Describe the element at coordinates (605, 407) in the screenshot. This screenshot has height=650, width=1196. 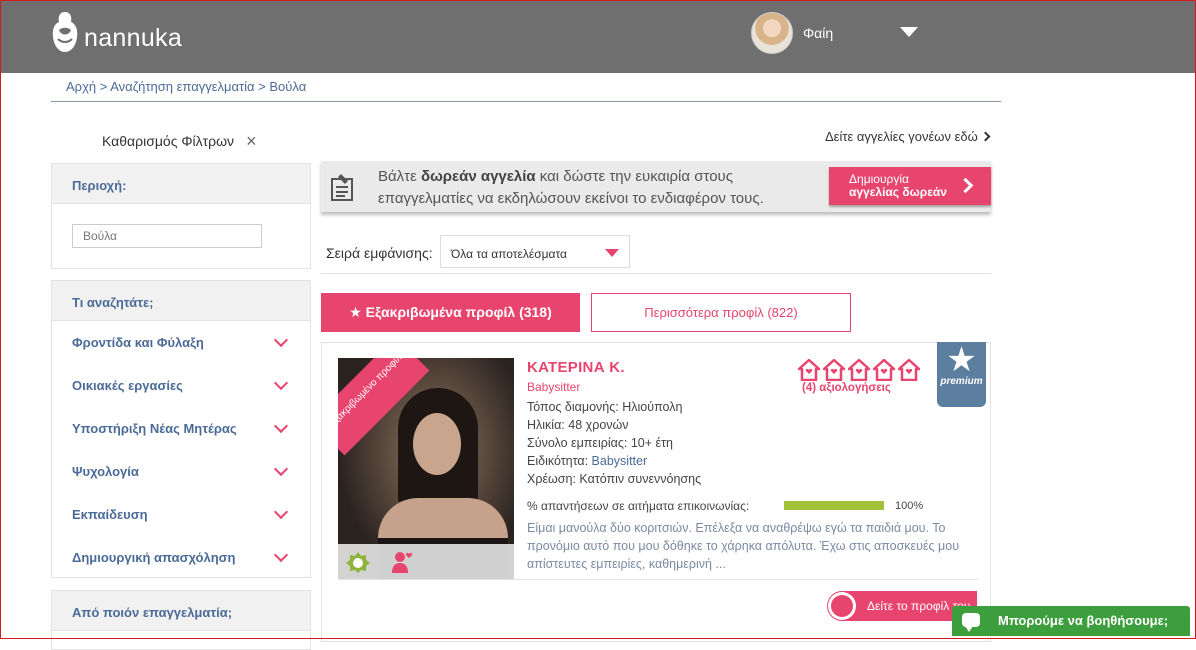
I see `profile-location: Τόπος διαμονής: Ηλιούπολη` at that location.